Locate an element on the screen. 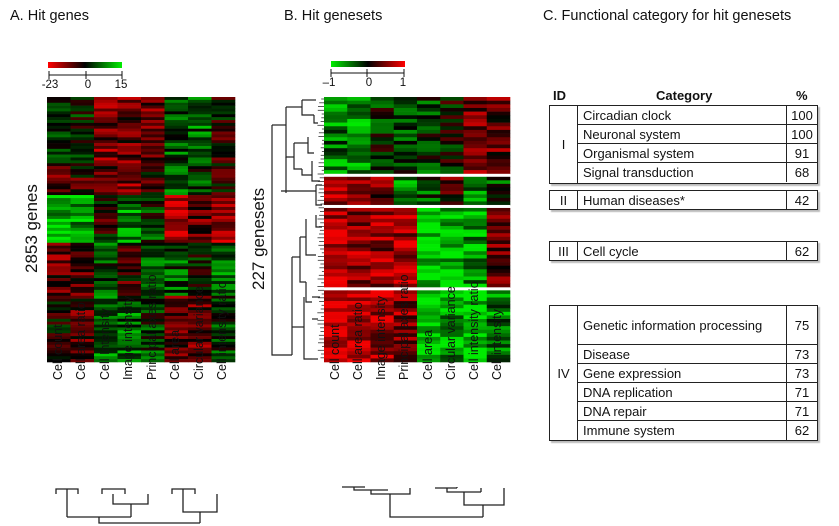 The image size is (839, 526). pct-cell: 68 is located at coordinates (801, 172).